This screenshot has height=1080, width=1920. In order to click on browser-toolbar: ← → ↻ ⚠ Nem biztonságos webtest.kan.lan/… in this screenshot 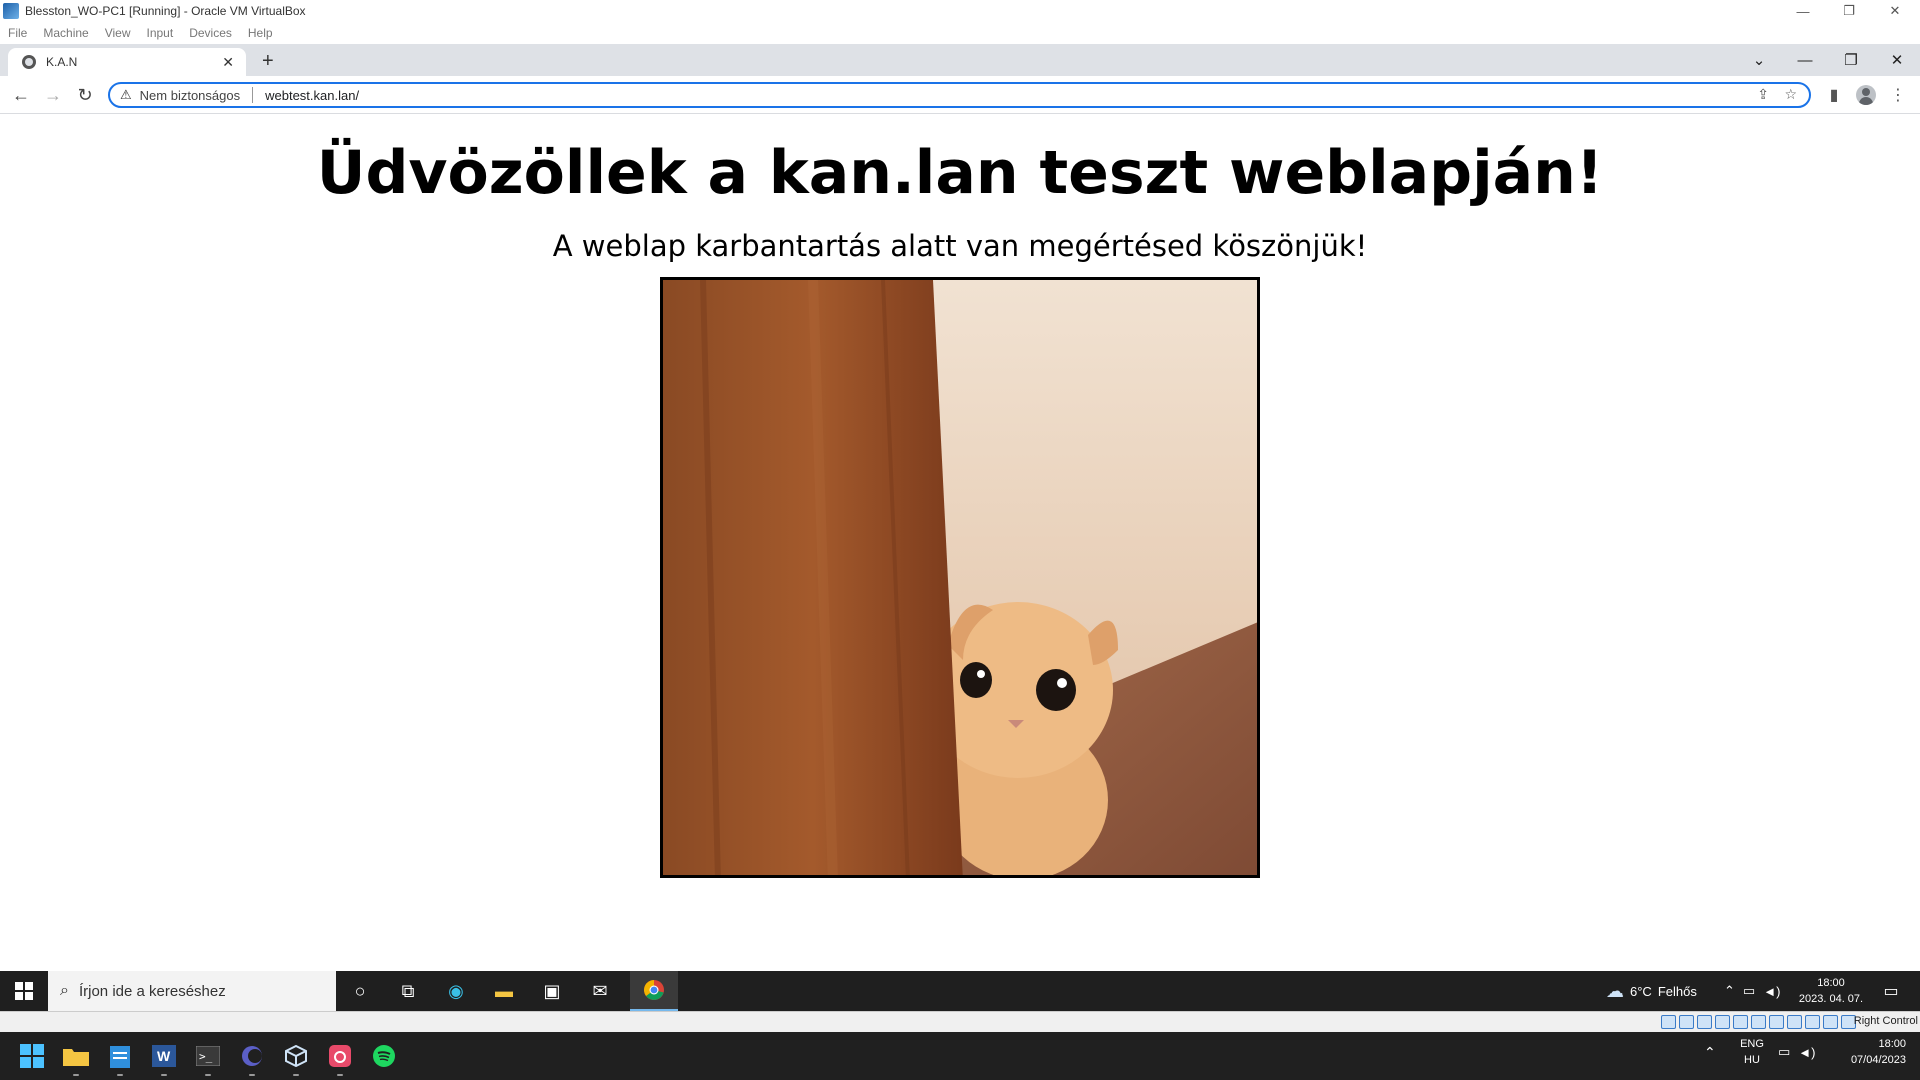, I will do `click(960, 95)`.